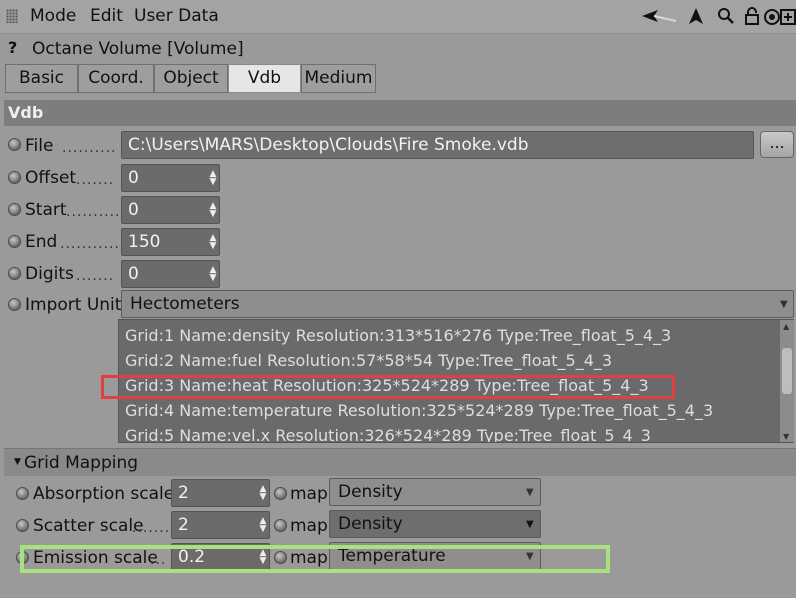  Describe the element at coordinates (435, 492) in the screenshot. I see `absorption-map-dropdown: Density` at that location.